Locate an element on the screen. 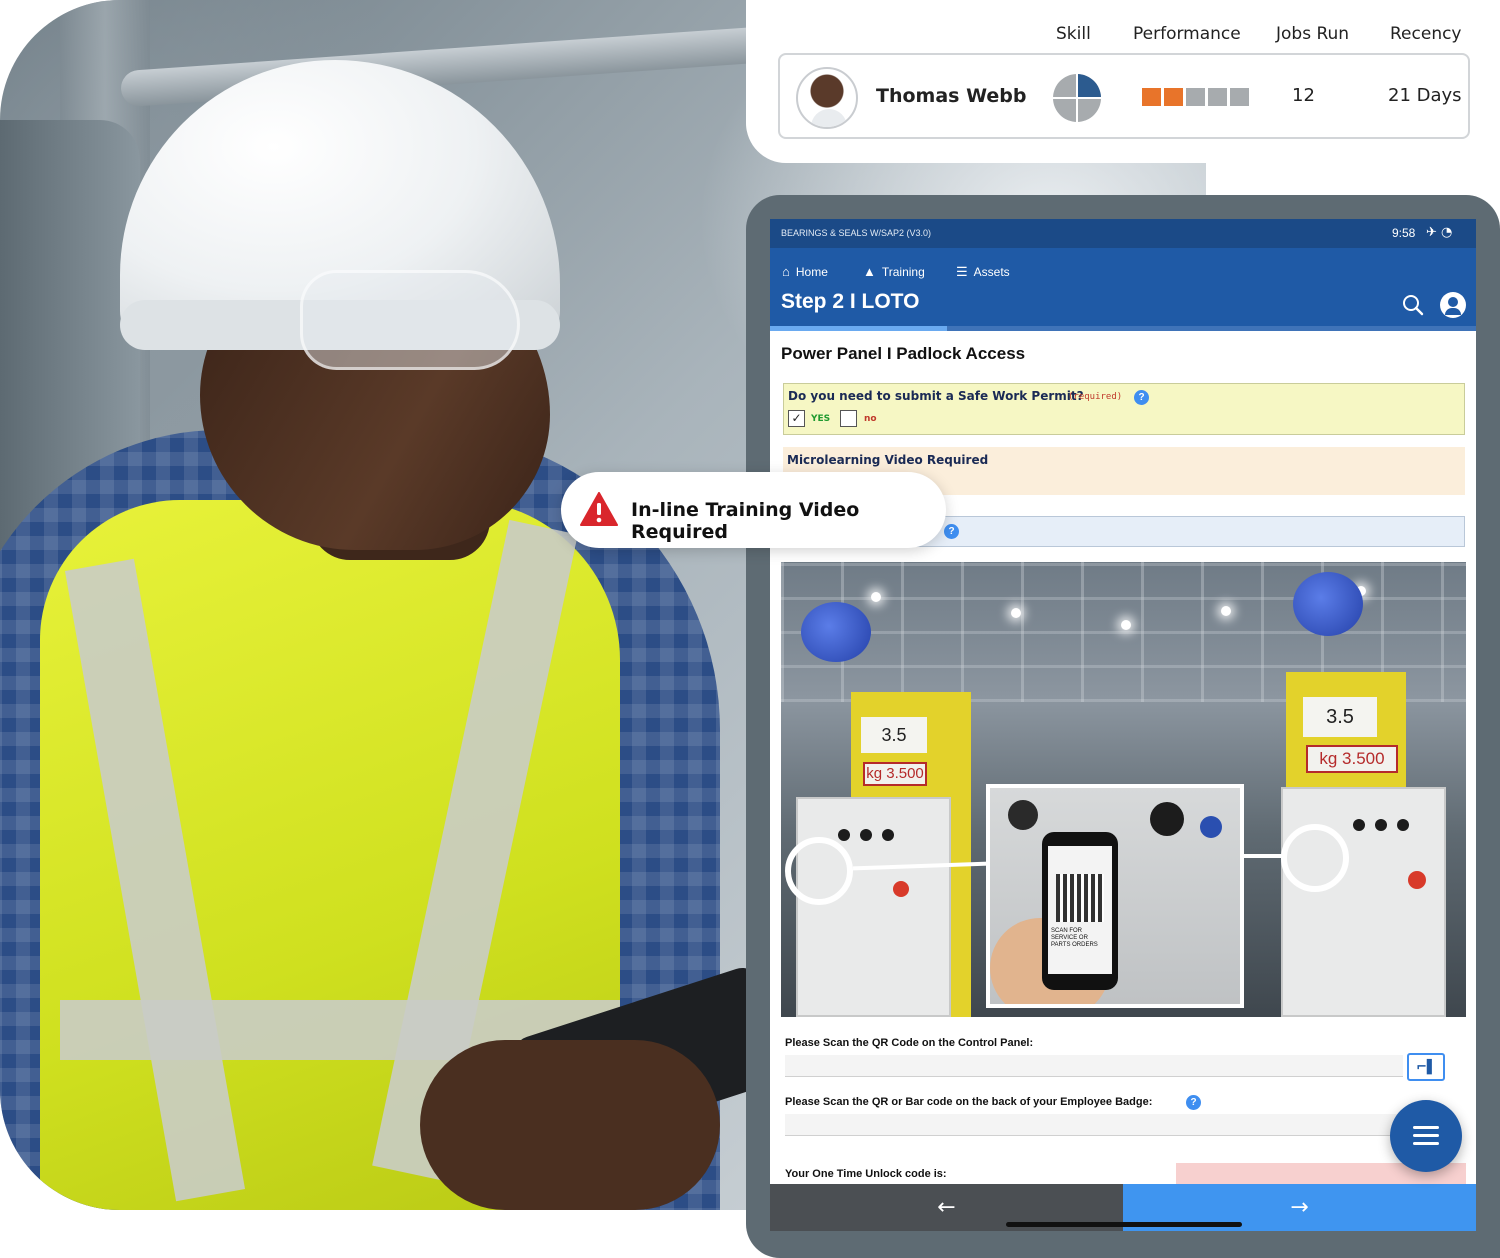  step-progress-fill is located at coordinates (858, 328).